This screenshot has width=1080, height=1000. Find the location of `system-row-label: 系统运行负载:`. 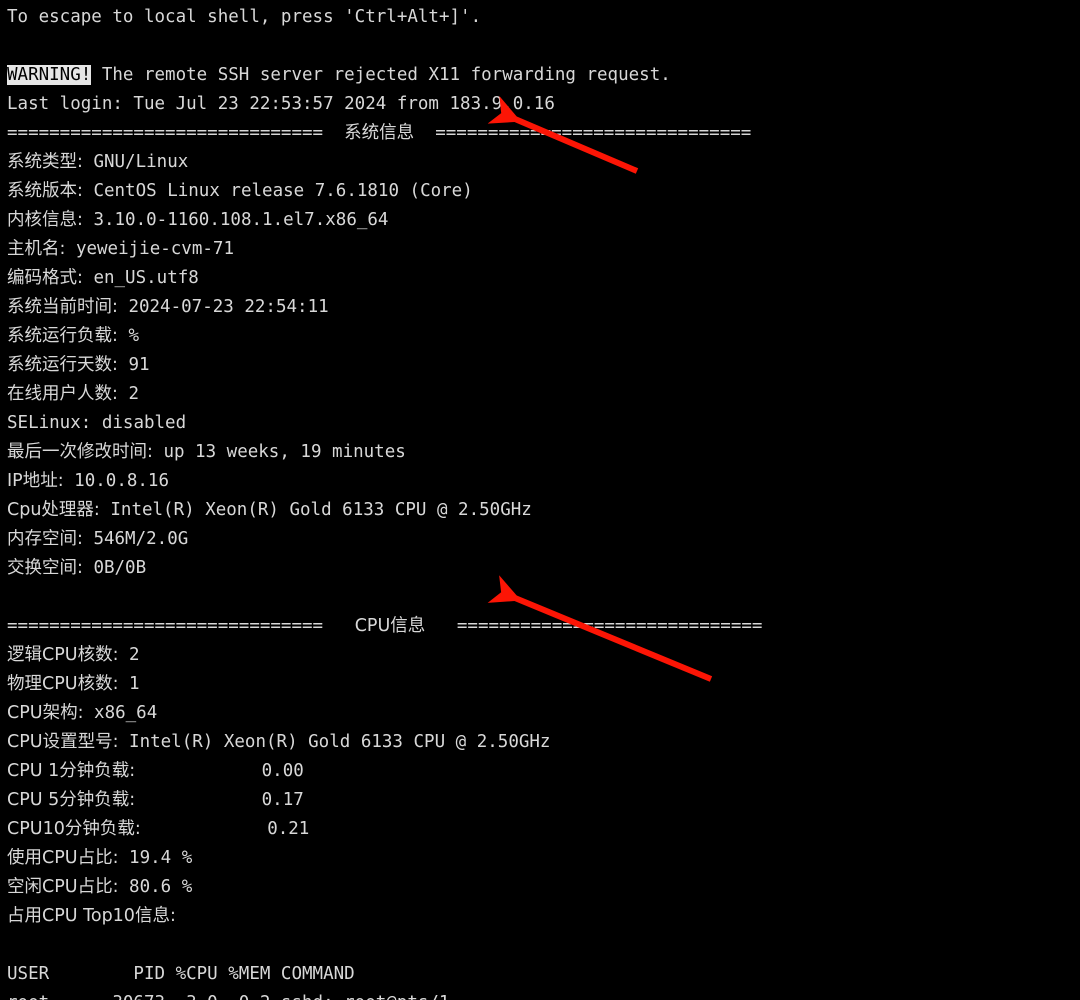

system-row-label: 系统运行负载: is located at coordinates (62, 336).